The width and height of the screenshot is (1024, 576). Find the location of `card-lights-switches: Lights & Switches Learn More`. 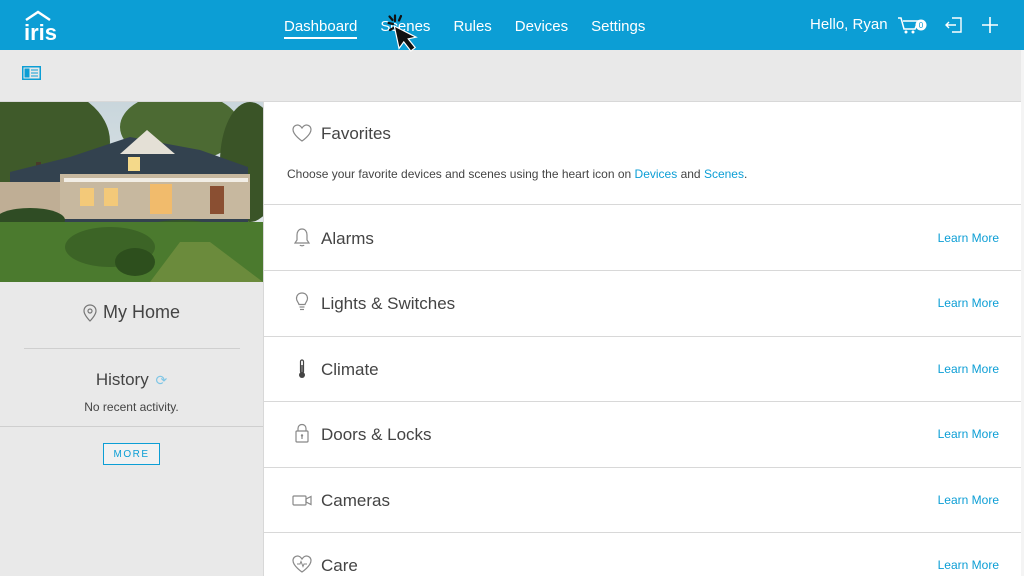

card-lights-switches: Lights & Switches Learn More is located at coordinates (643, 304).